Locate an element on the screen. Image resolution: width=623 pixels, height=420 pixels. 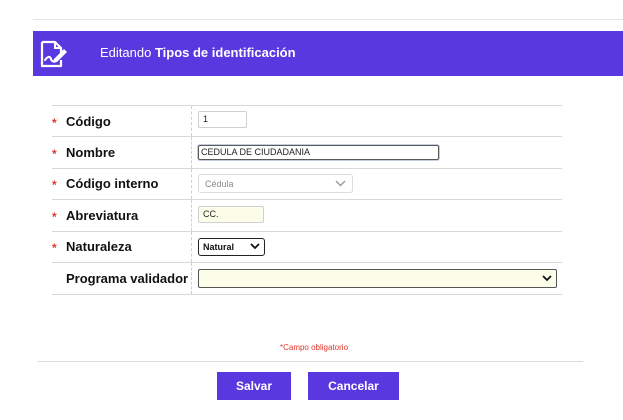
title-prefix: Editando is located at coordinates (126, 52).